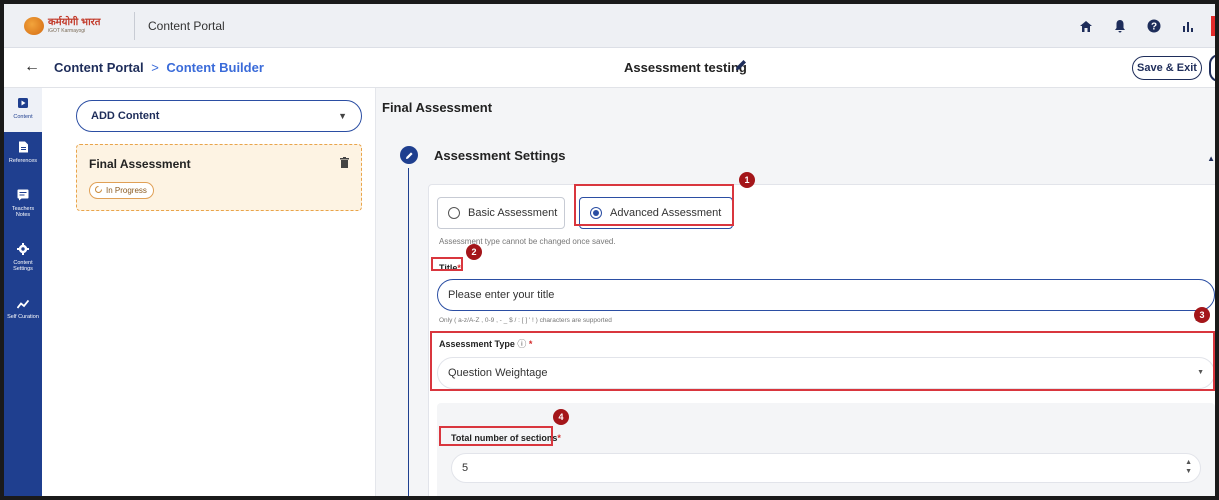  What do you see at coordinates (125, 116) in the screenshot?
I see `add-content-label: ADD Content` at bounding box center [125, 116].